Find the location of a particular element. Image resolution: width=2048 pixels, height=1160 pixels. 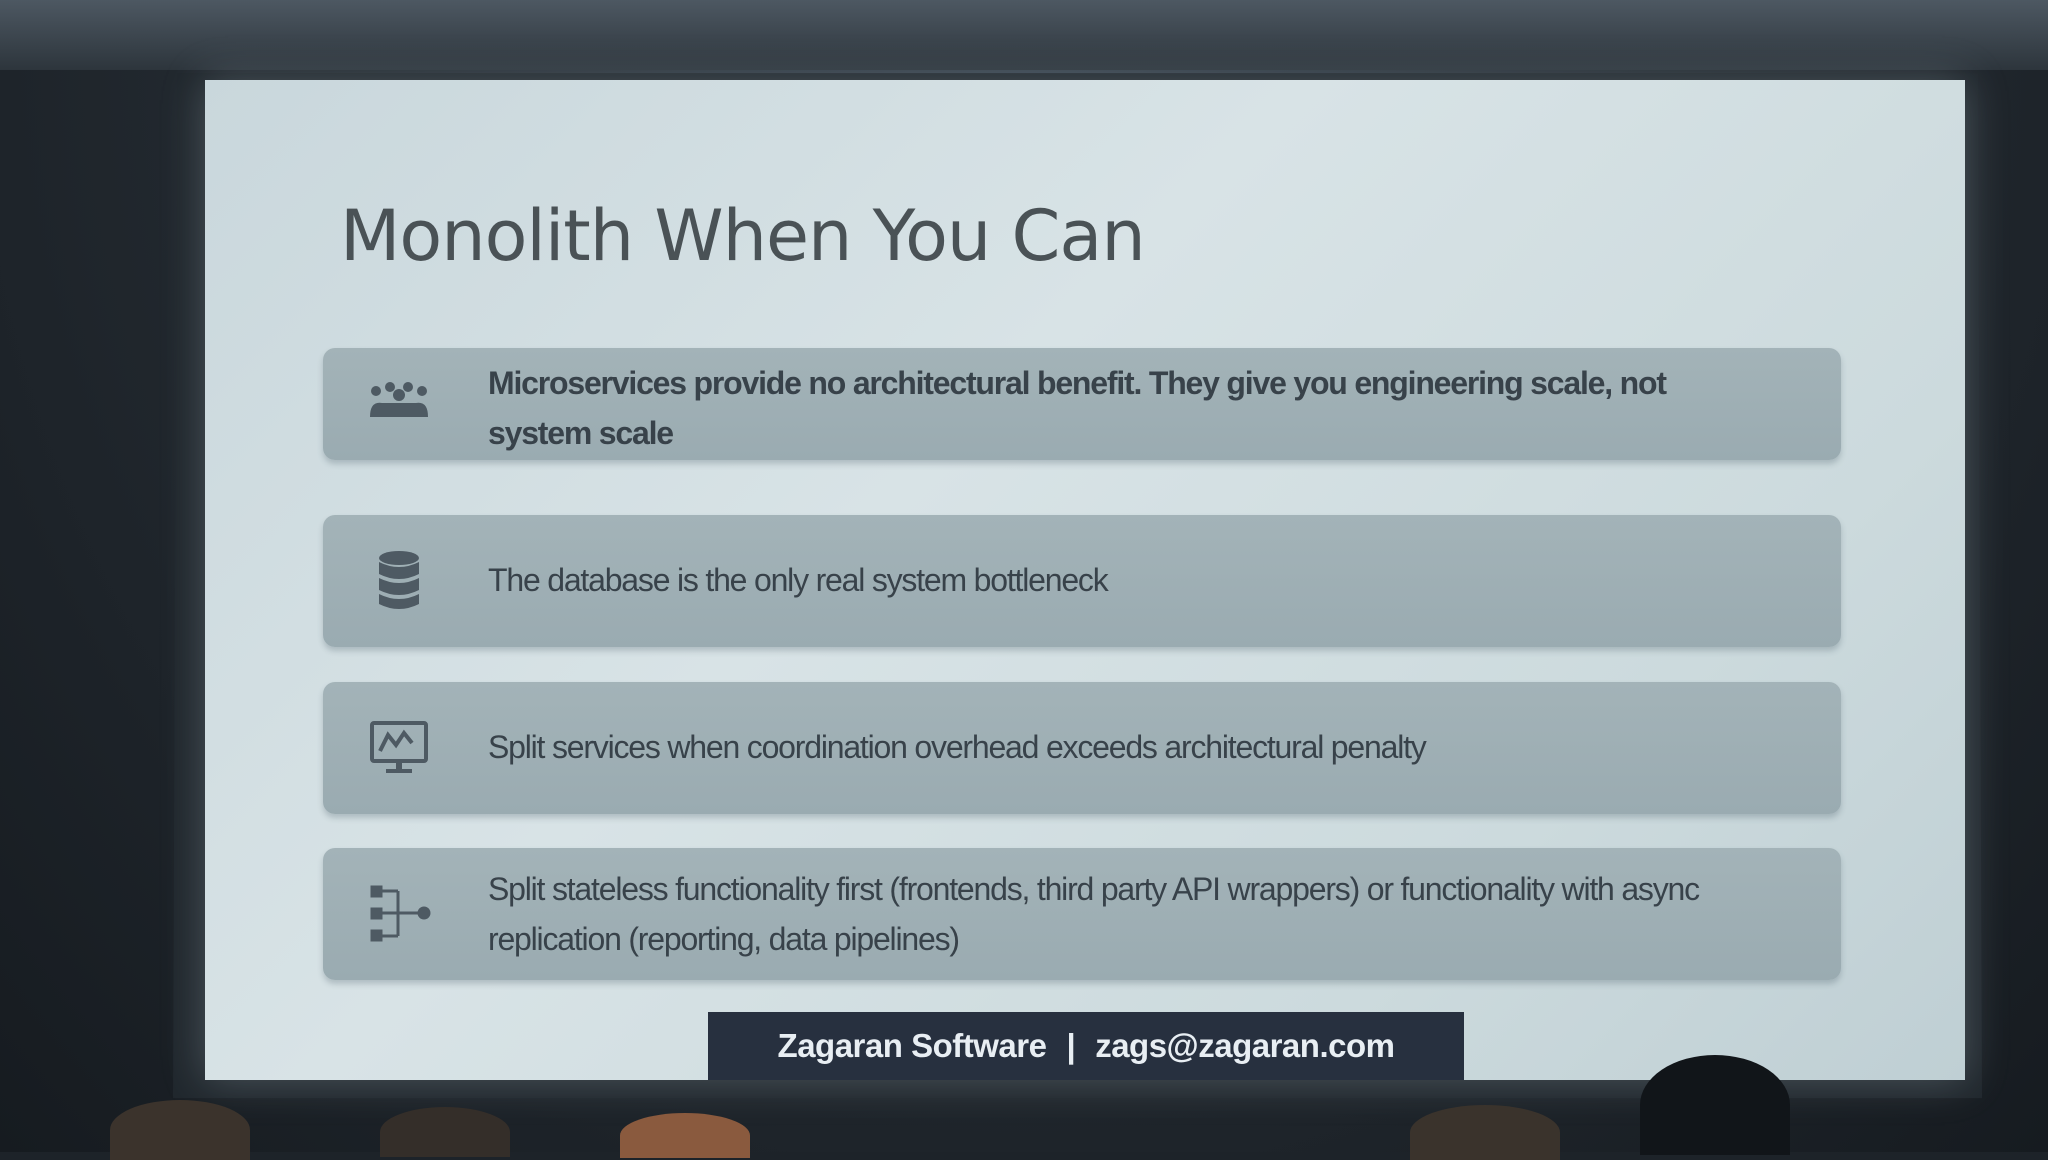

audience-heads is located at coordinates (1024, 1107).